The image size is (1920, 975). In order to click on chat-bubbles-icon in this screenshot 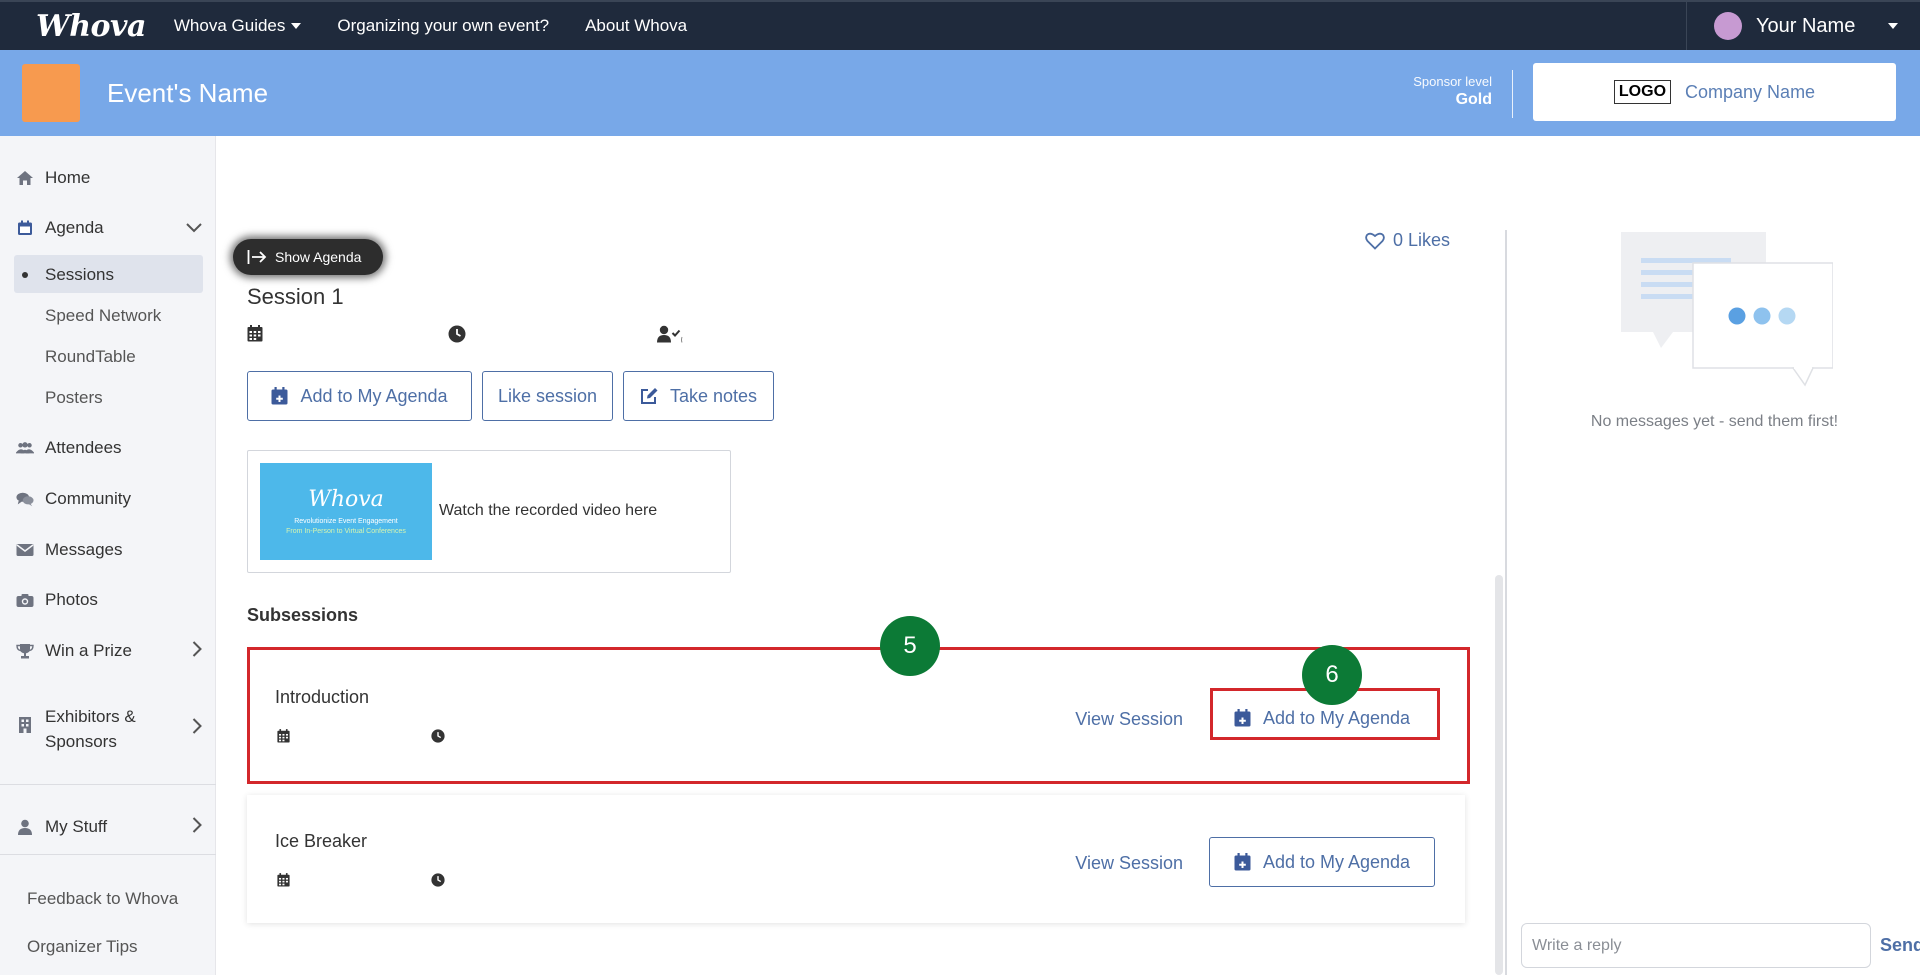, I will do `click(25, 499)`.